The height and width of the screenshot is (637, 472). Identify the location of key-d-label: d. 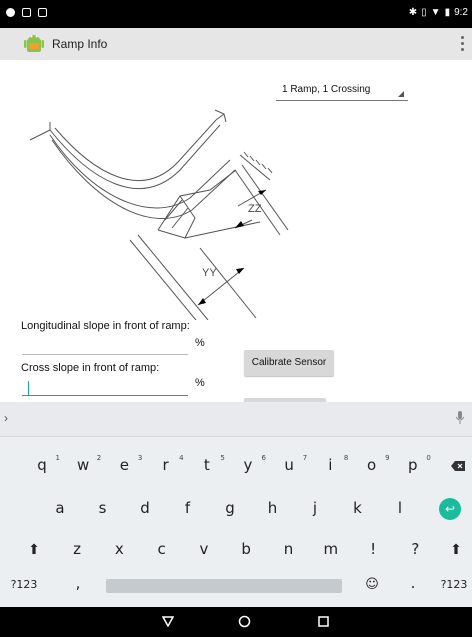
(145, 508).